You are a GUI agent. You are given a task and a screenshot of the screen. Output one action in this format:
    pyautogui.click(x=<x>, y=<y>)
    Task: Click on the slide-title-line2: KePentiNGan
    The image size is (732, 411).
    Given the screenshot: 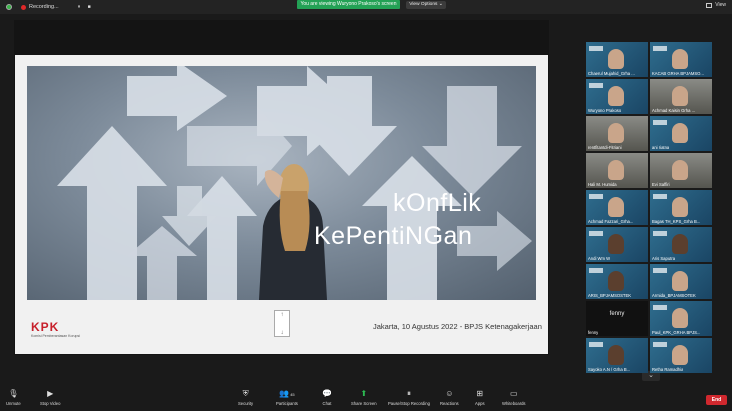 What is the action you would take?
    pyautogui.click(x=393, y=236)
    